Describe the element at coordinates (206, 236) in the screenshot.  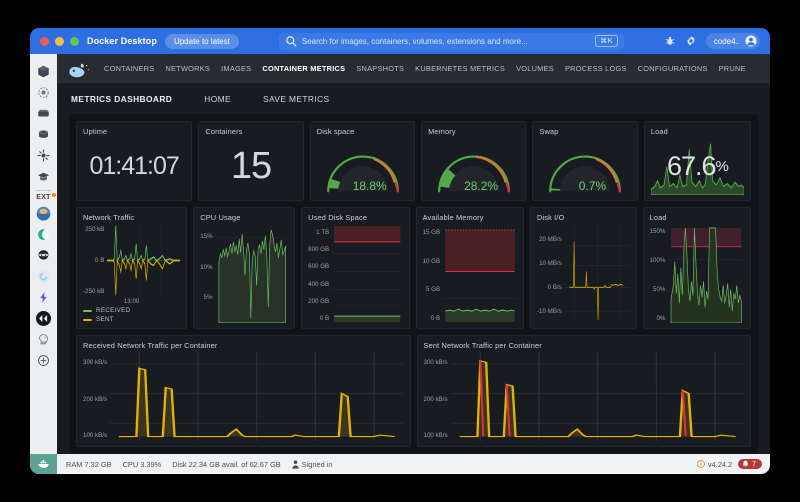
I see `y-tick: 15%` at that location.